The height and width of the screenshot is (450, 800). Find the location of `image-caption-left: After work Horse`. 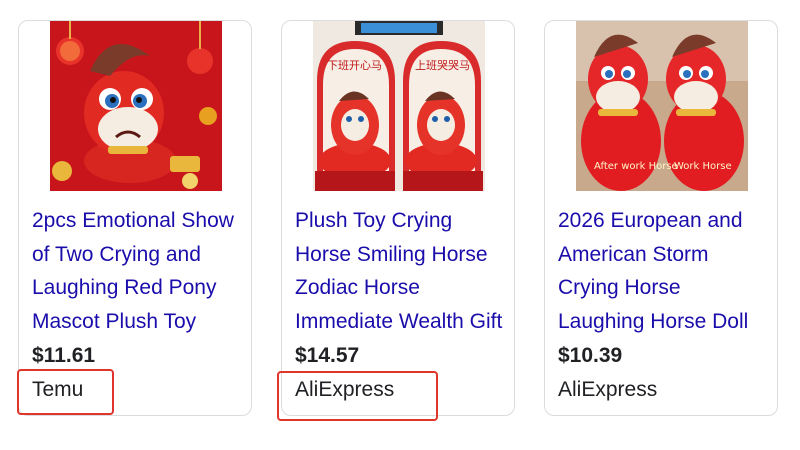

image-caption-left: After work Horse is located at coordinates (636, 166).